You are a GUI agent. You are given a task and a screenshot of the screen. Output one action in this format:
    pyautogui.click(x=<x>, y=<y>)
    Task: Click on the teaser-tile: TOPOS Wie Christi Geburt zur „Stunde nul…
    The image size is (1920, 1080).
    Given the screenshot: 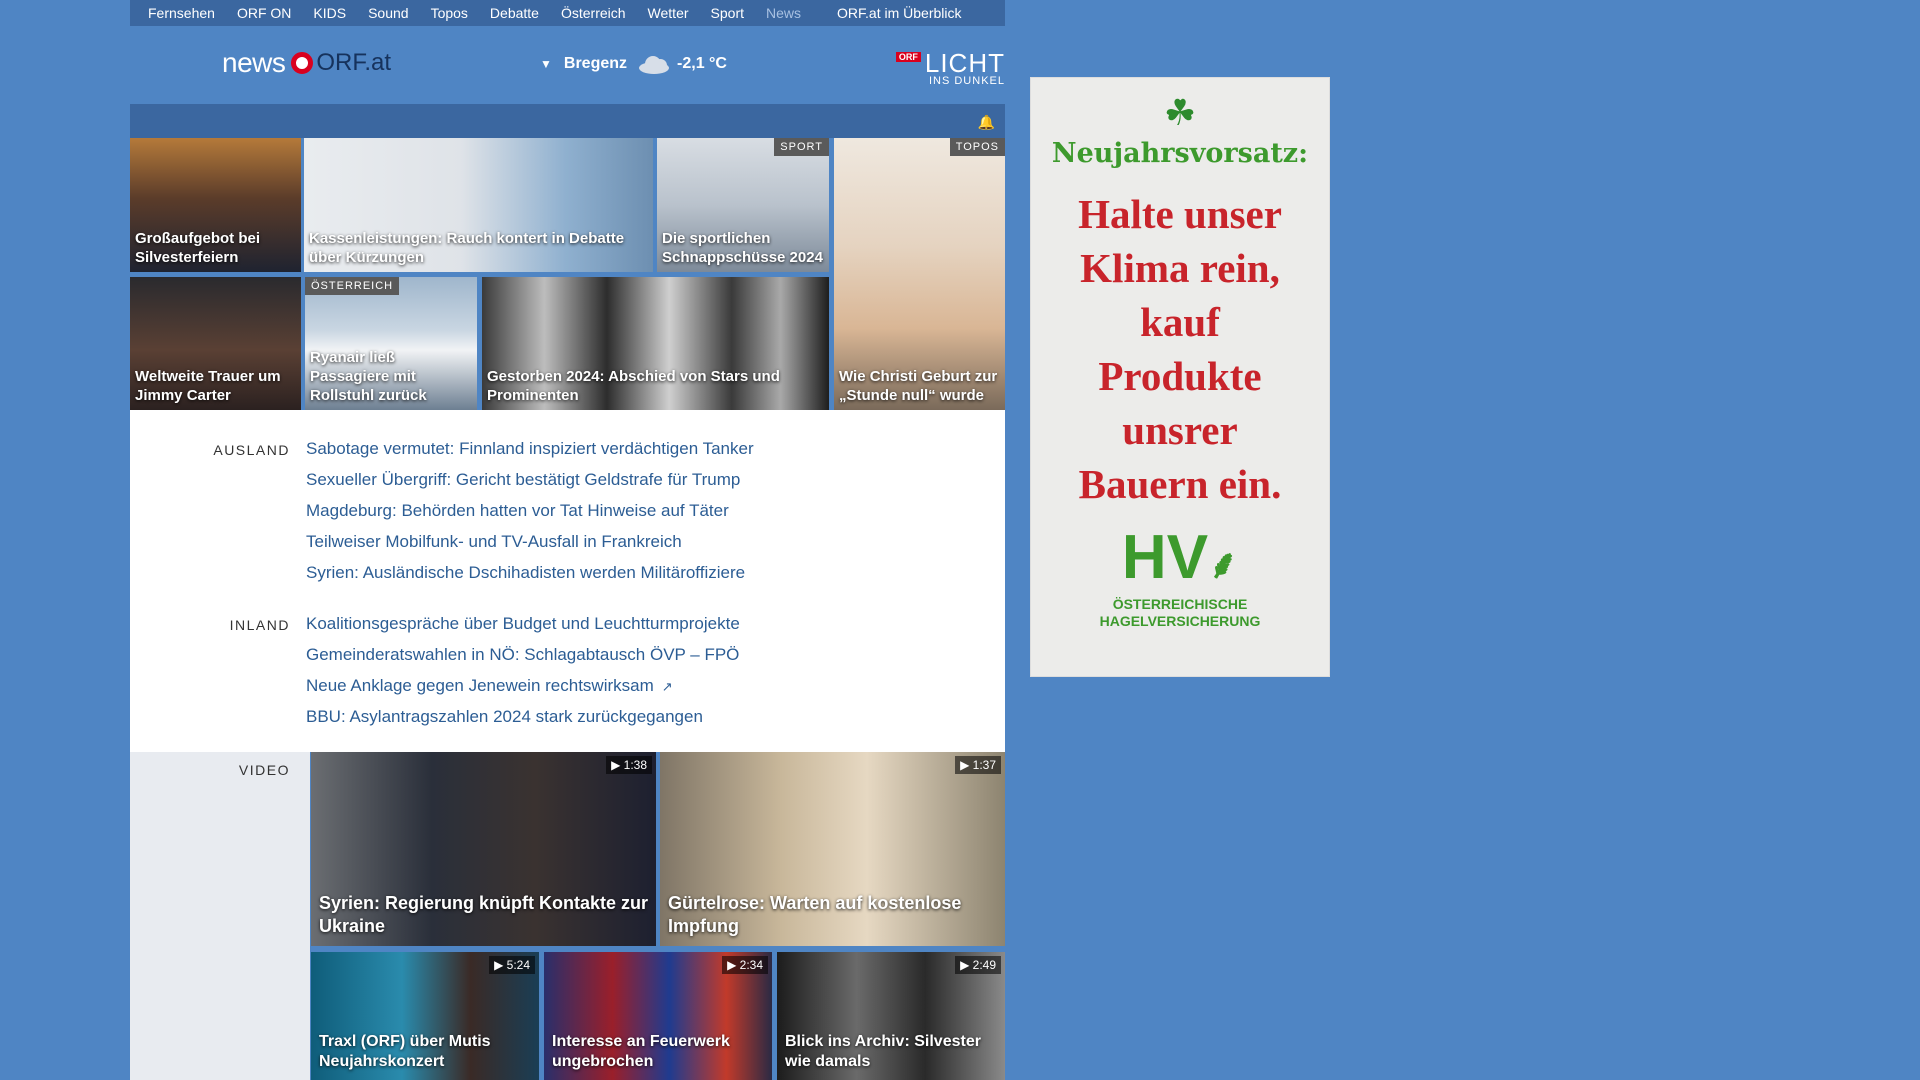 What is the action you would take?
    pyautogui.click(x=919, y=274)
    